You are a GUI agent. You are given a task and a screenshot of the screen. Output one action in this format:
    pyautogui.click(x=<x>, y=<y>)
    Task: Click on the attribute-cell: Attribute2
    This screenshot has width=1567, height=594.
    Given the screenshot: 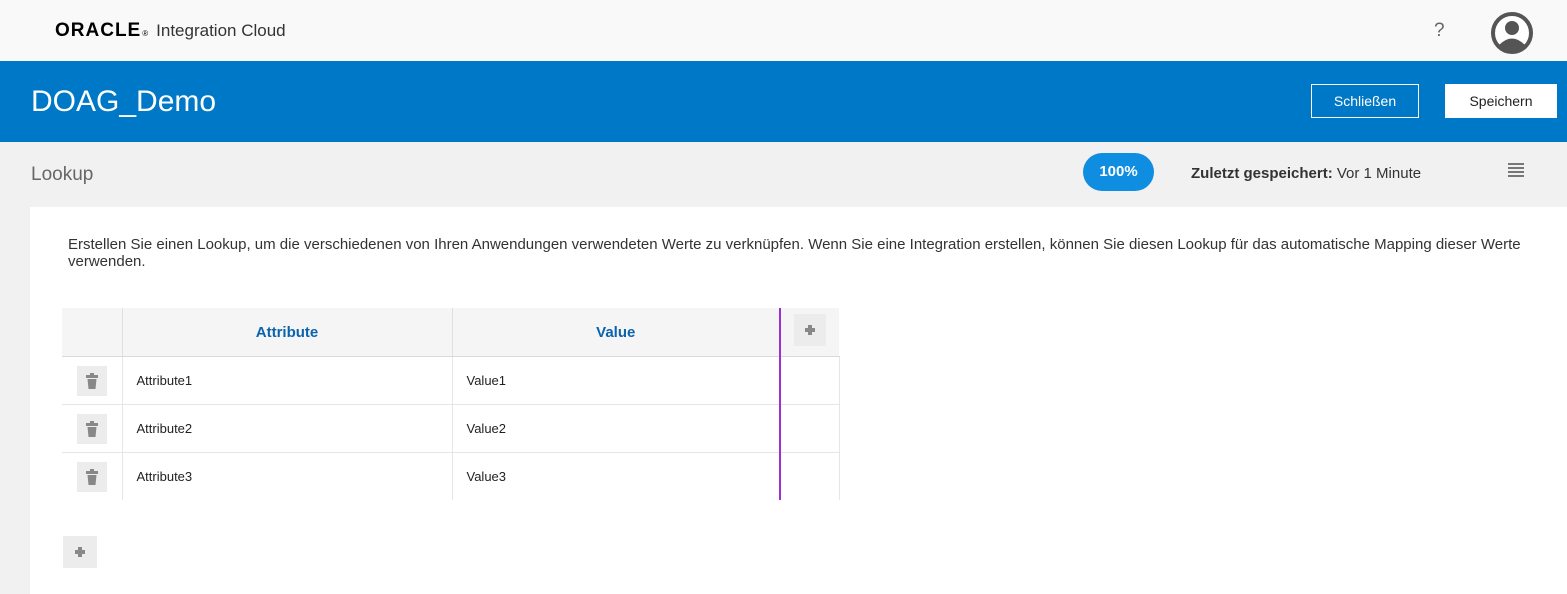 What is the action you would take?
    pyautogui.click(x=286, y=428)
    